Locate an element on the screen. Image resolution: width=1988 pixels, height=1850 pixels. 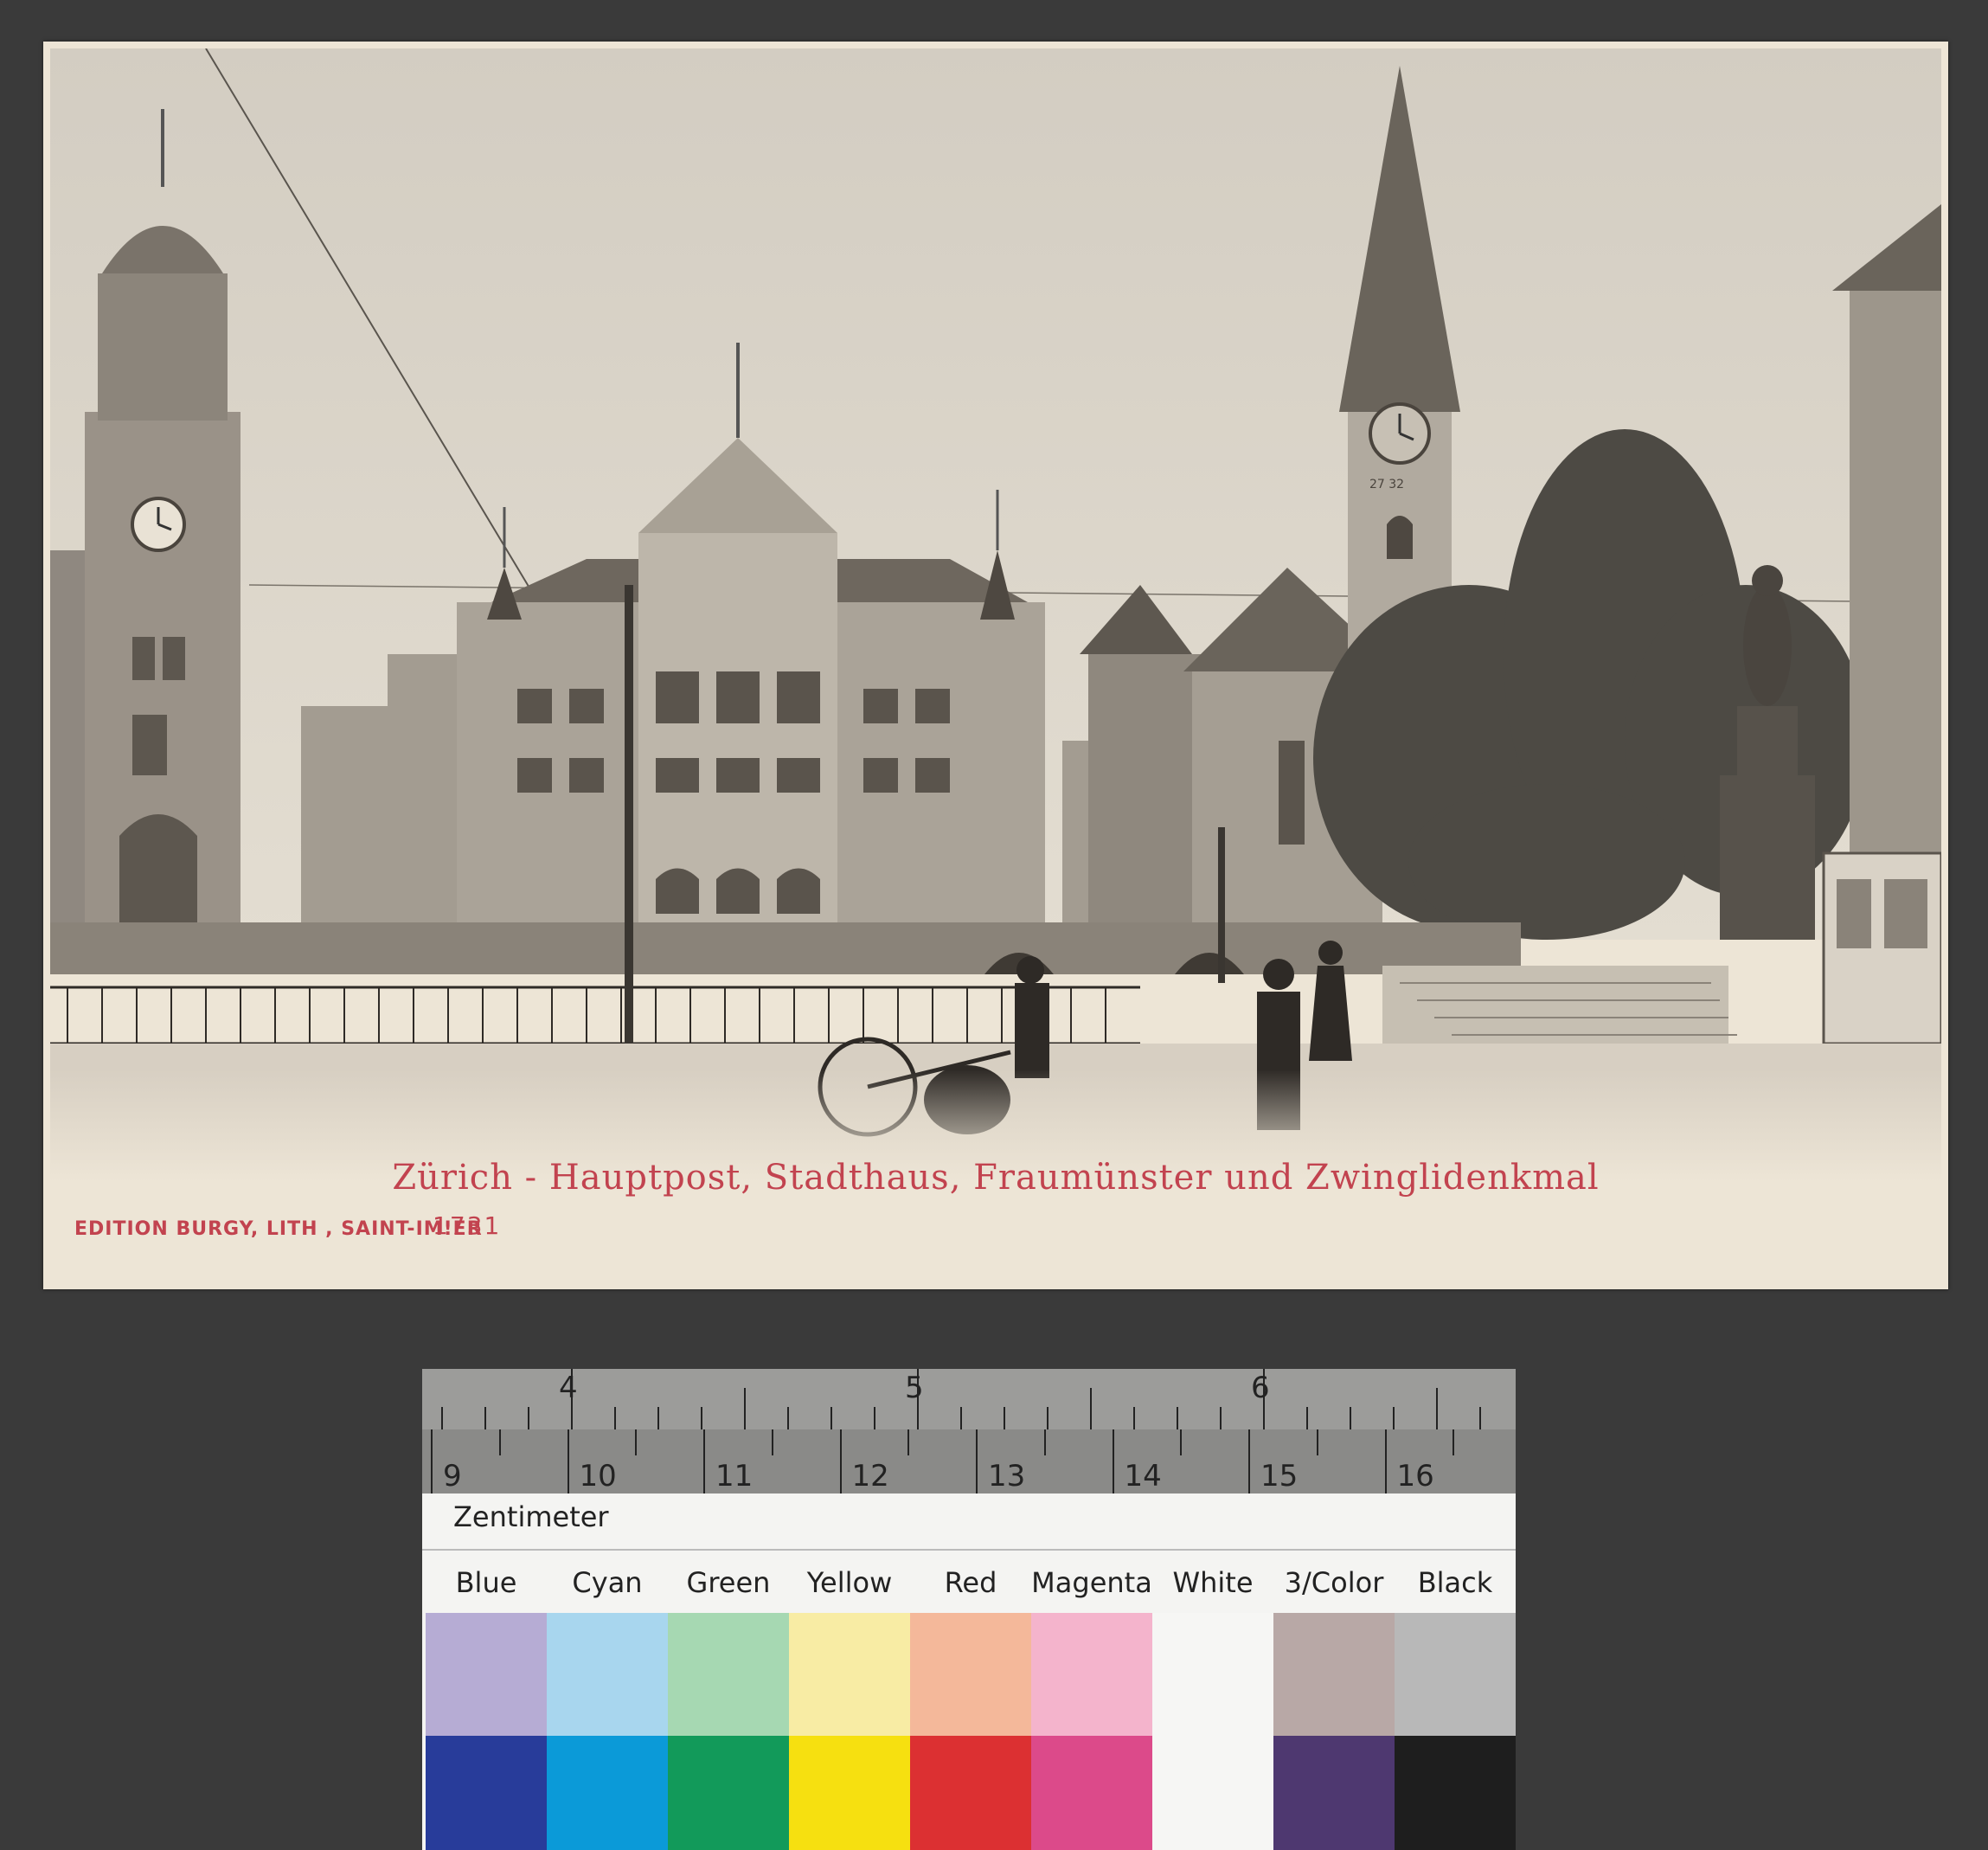
swatch-label: Cyan is located at coordinates (607, 1582).